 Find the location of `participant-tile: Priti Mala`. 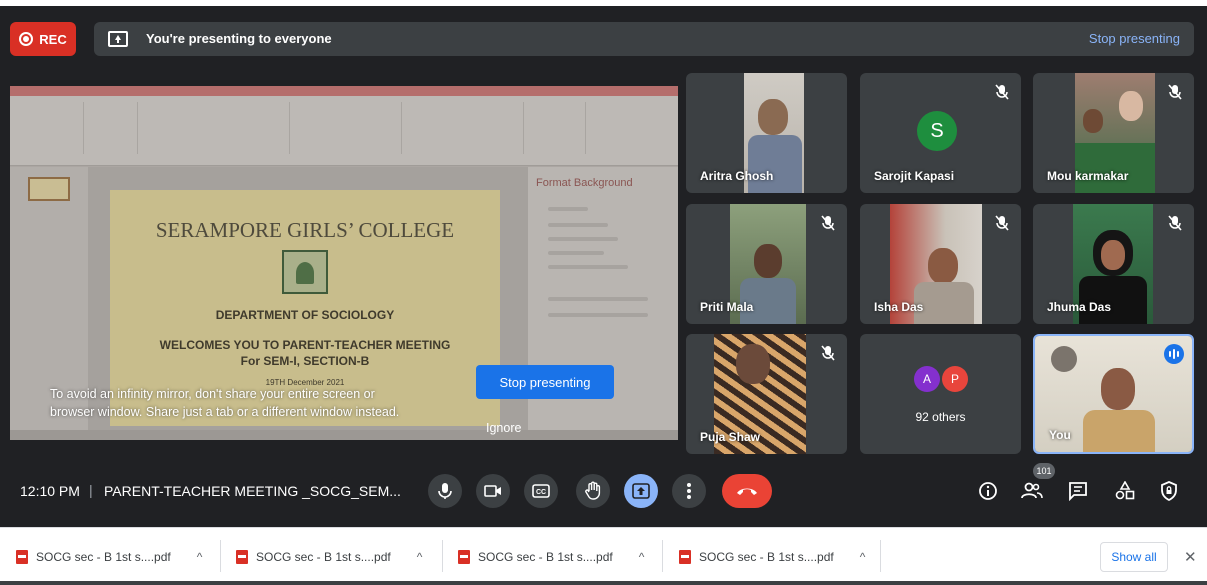

participant-tile: Priti Mala is located at coordinates (766, 264).